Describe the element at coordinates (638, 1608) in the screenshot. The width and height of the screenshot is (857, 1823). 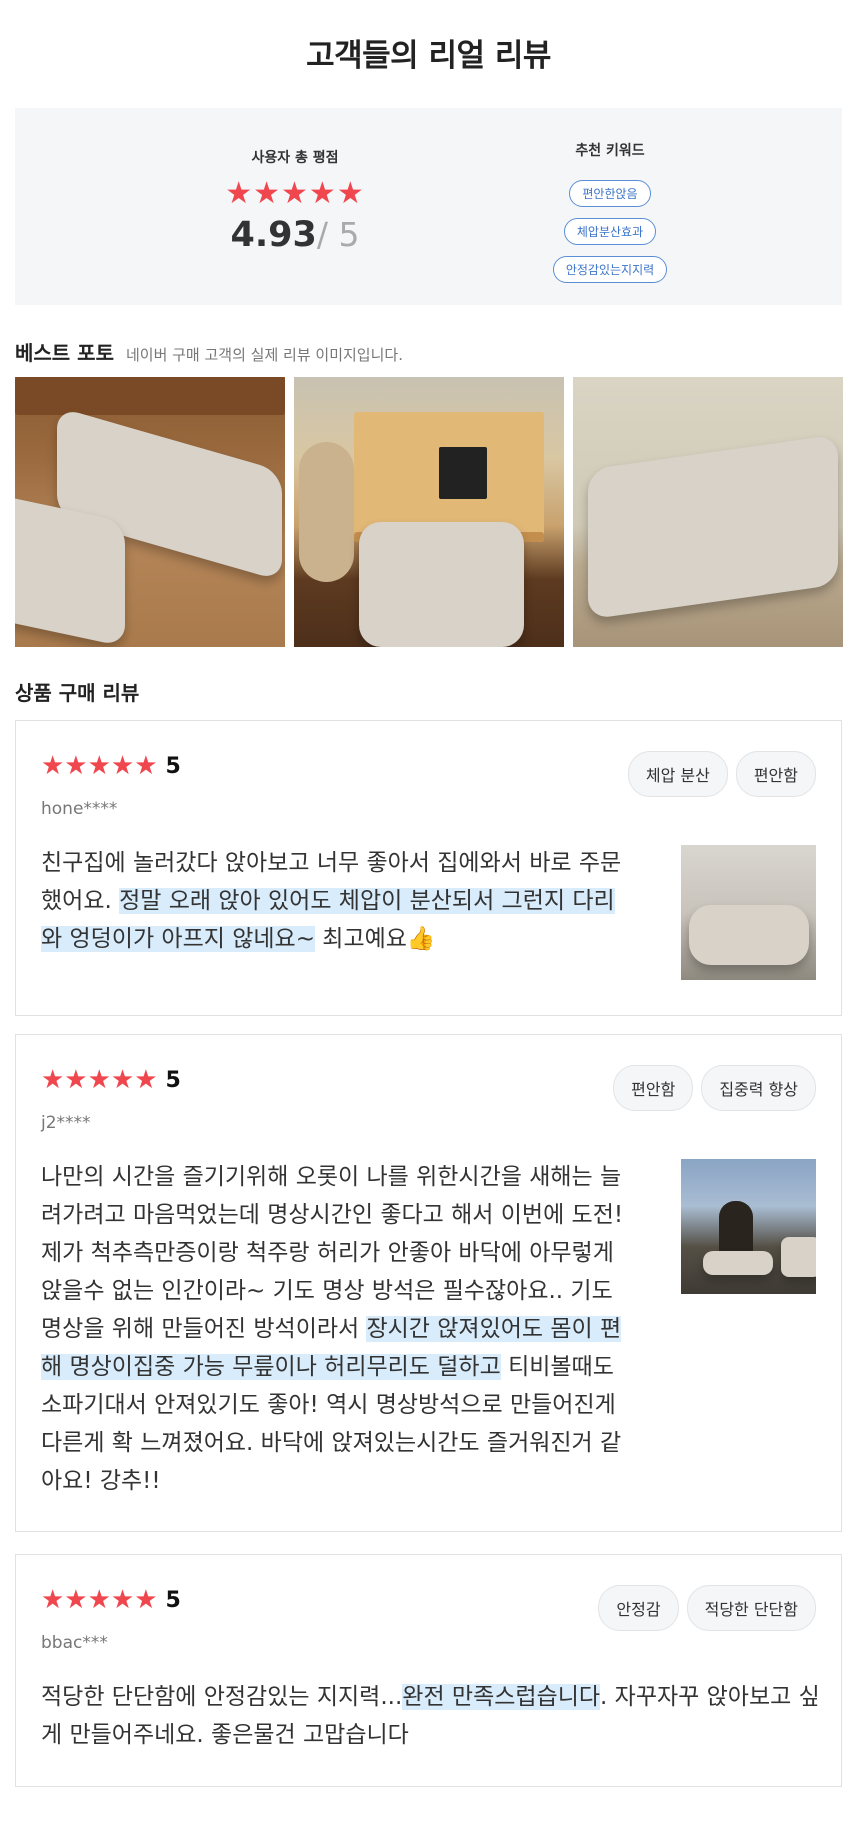
I see `review-tag: 안정감` at that location.